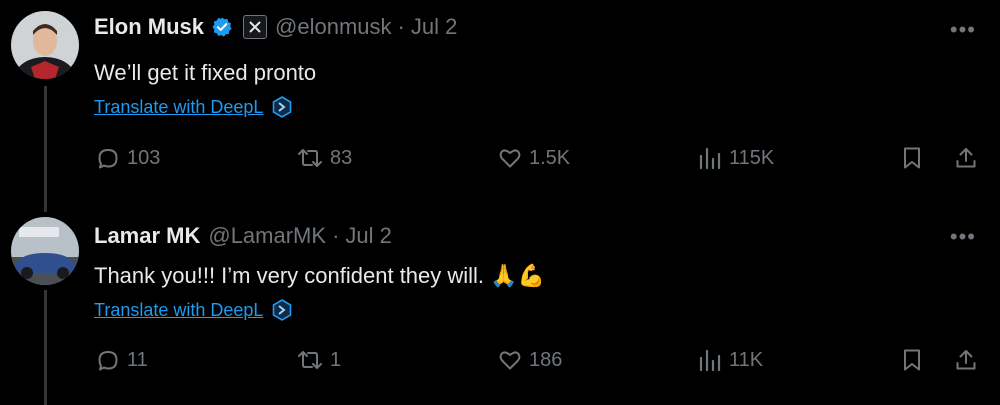 The width and height of the screenshot is (1000, 405). I want to click on reply-button: 103, so click(128, 158).